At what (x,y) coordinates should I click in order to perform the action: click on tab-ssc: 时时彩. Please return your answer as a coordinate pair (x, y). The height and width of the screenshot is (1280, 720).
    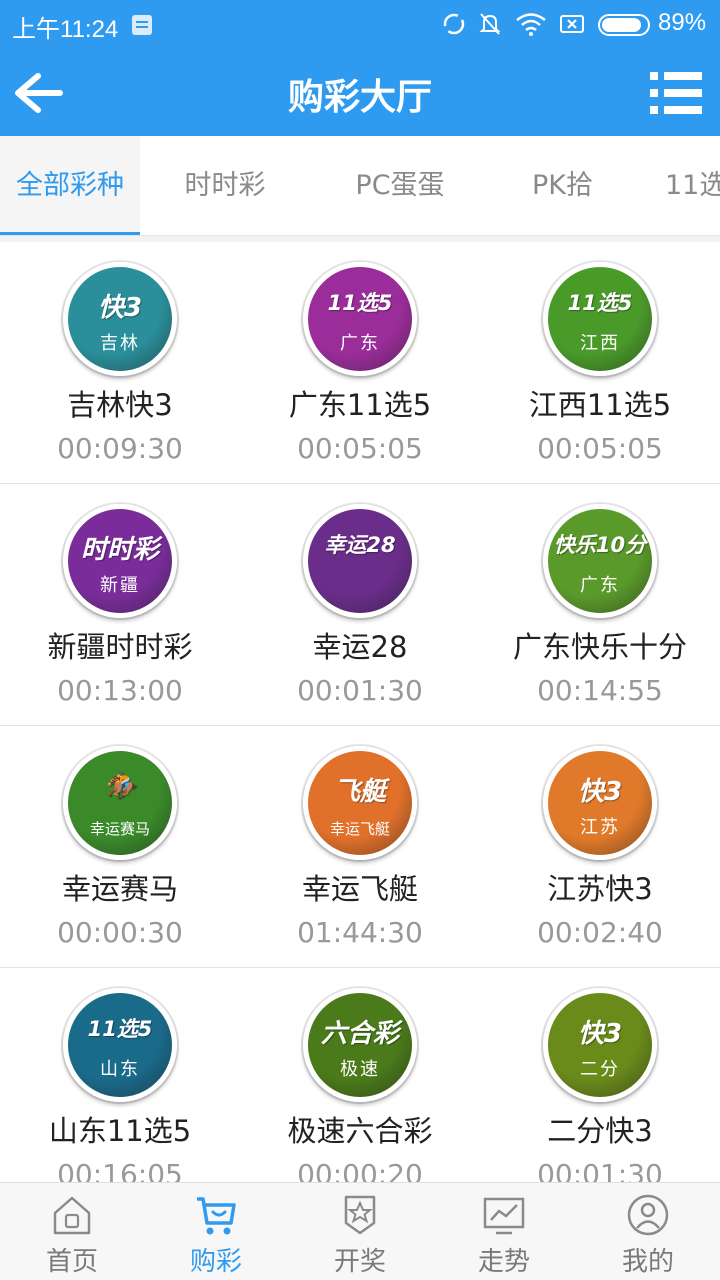
    Looking at the image, I should click on (225, 185).